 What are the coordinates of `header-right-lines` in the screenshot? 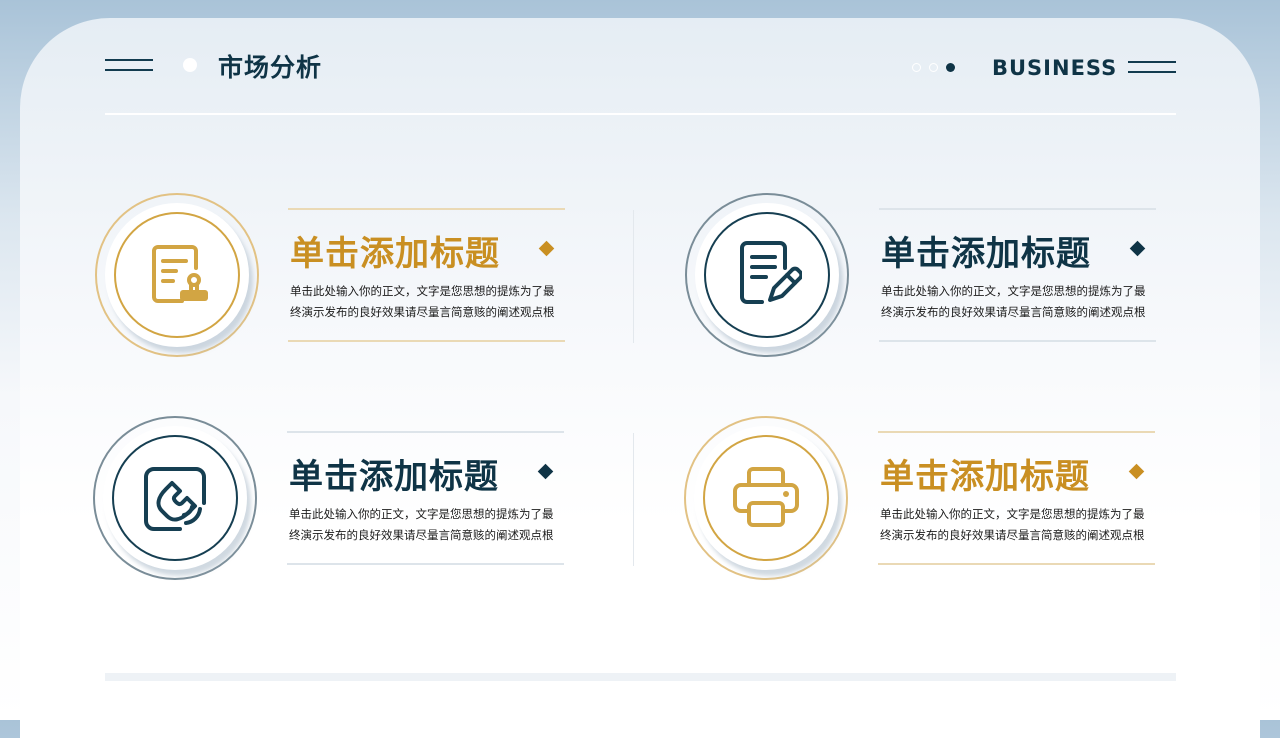 It's located at (1152, 68).